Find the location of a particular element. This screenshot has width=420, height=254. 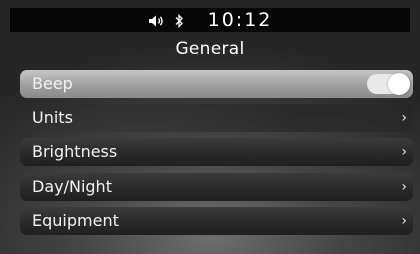

menu-item-label: Equipment is located at coordinates (75, 220).